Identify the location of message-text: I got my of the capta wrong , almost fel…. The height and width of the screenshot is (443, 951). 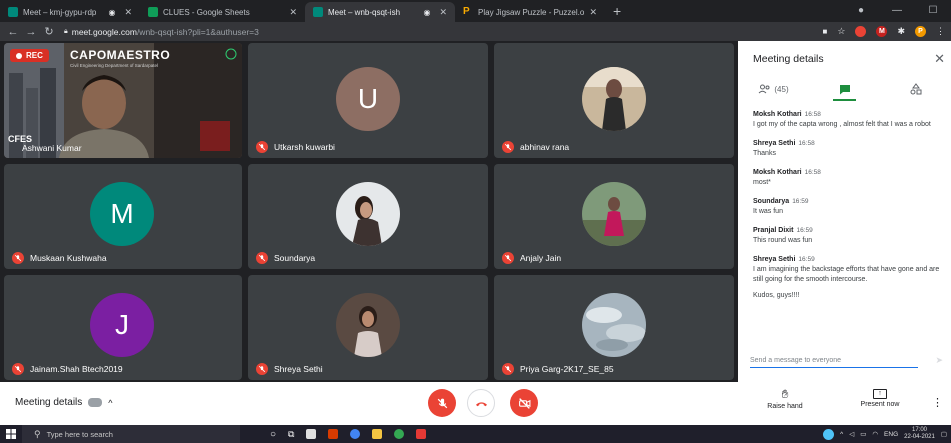
(842, 124).